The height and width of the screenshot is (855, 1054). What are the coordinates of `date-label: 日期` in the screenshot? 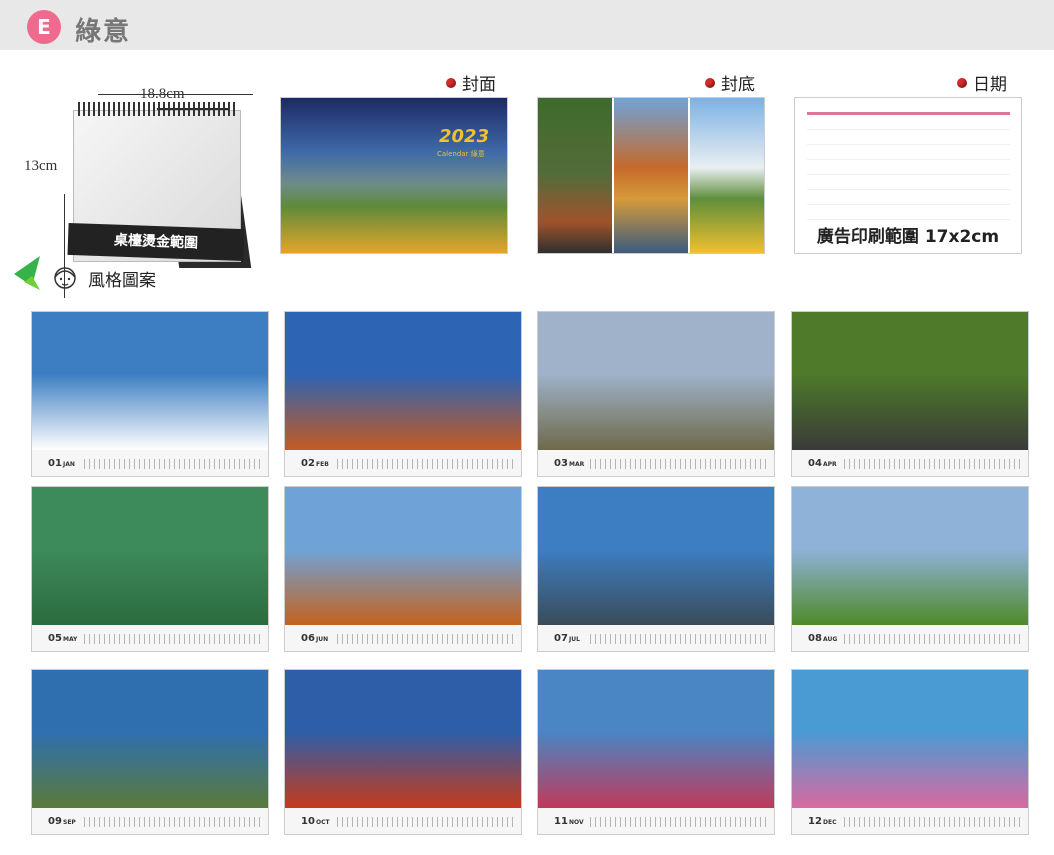 It's located at (982, 82).